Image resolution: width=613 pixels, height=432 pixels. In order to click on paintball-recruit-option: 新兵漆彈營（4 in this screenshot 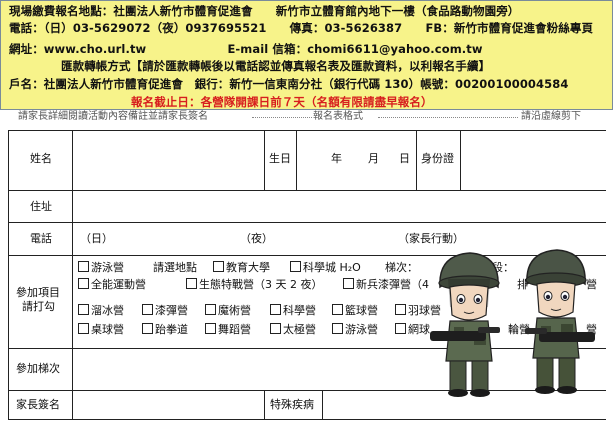, I will do `click(386, 285)`.